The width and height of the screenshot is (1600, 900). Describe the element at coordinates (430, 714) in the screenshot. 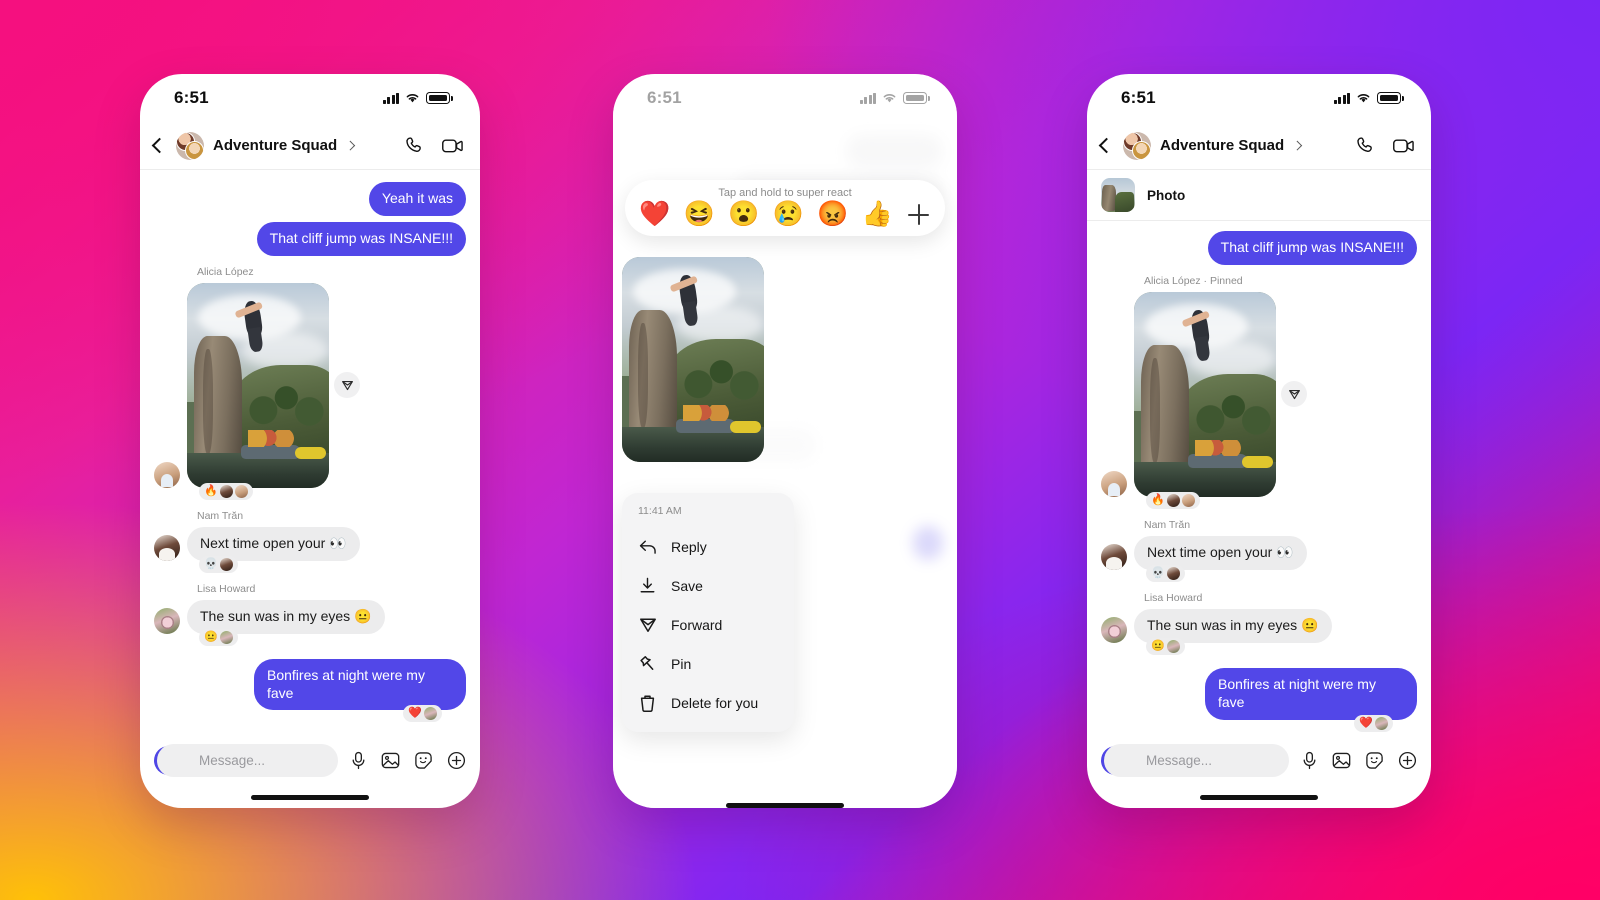

I see `reaction-avatar` at that location.